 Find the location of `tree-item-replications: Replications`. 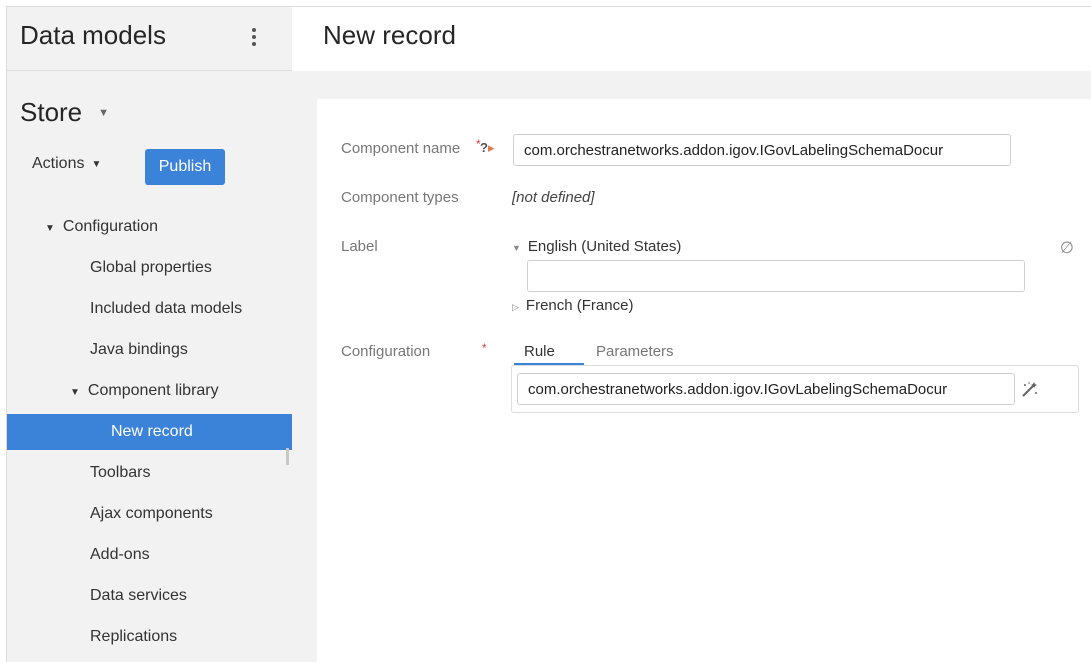

tree-item-replications: Replications is located at coordinates (133, 637).